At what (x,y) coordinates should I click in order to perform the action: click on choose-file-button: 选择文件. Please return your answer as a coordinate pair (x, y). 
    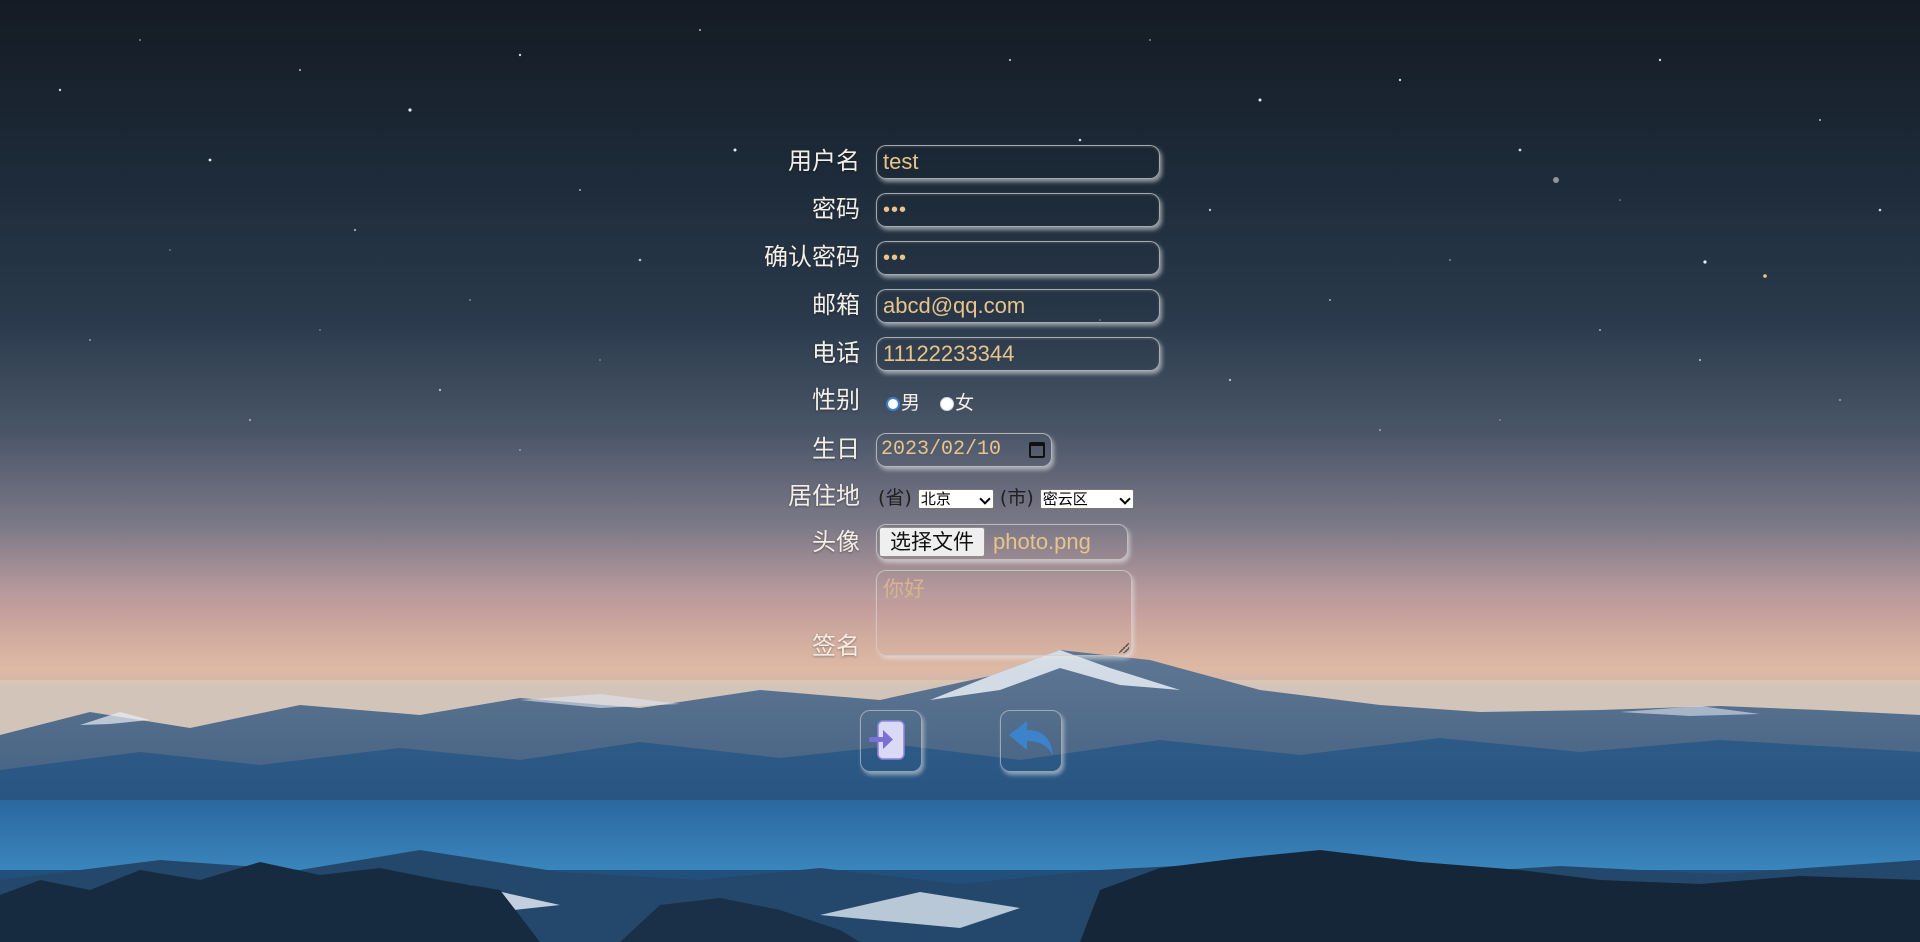
    Looking at the image, I should click on (932, 542).